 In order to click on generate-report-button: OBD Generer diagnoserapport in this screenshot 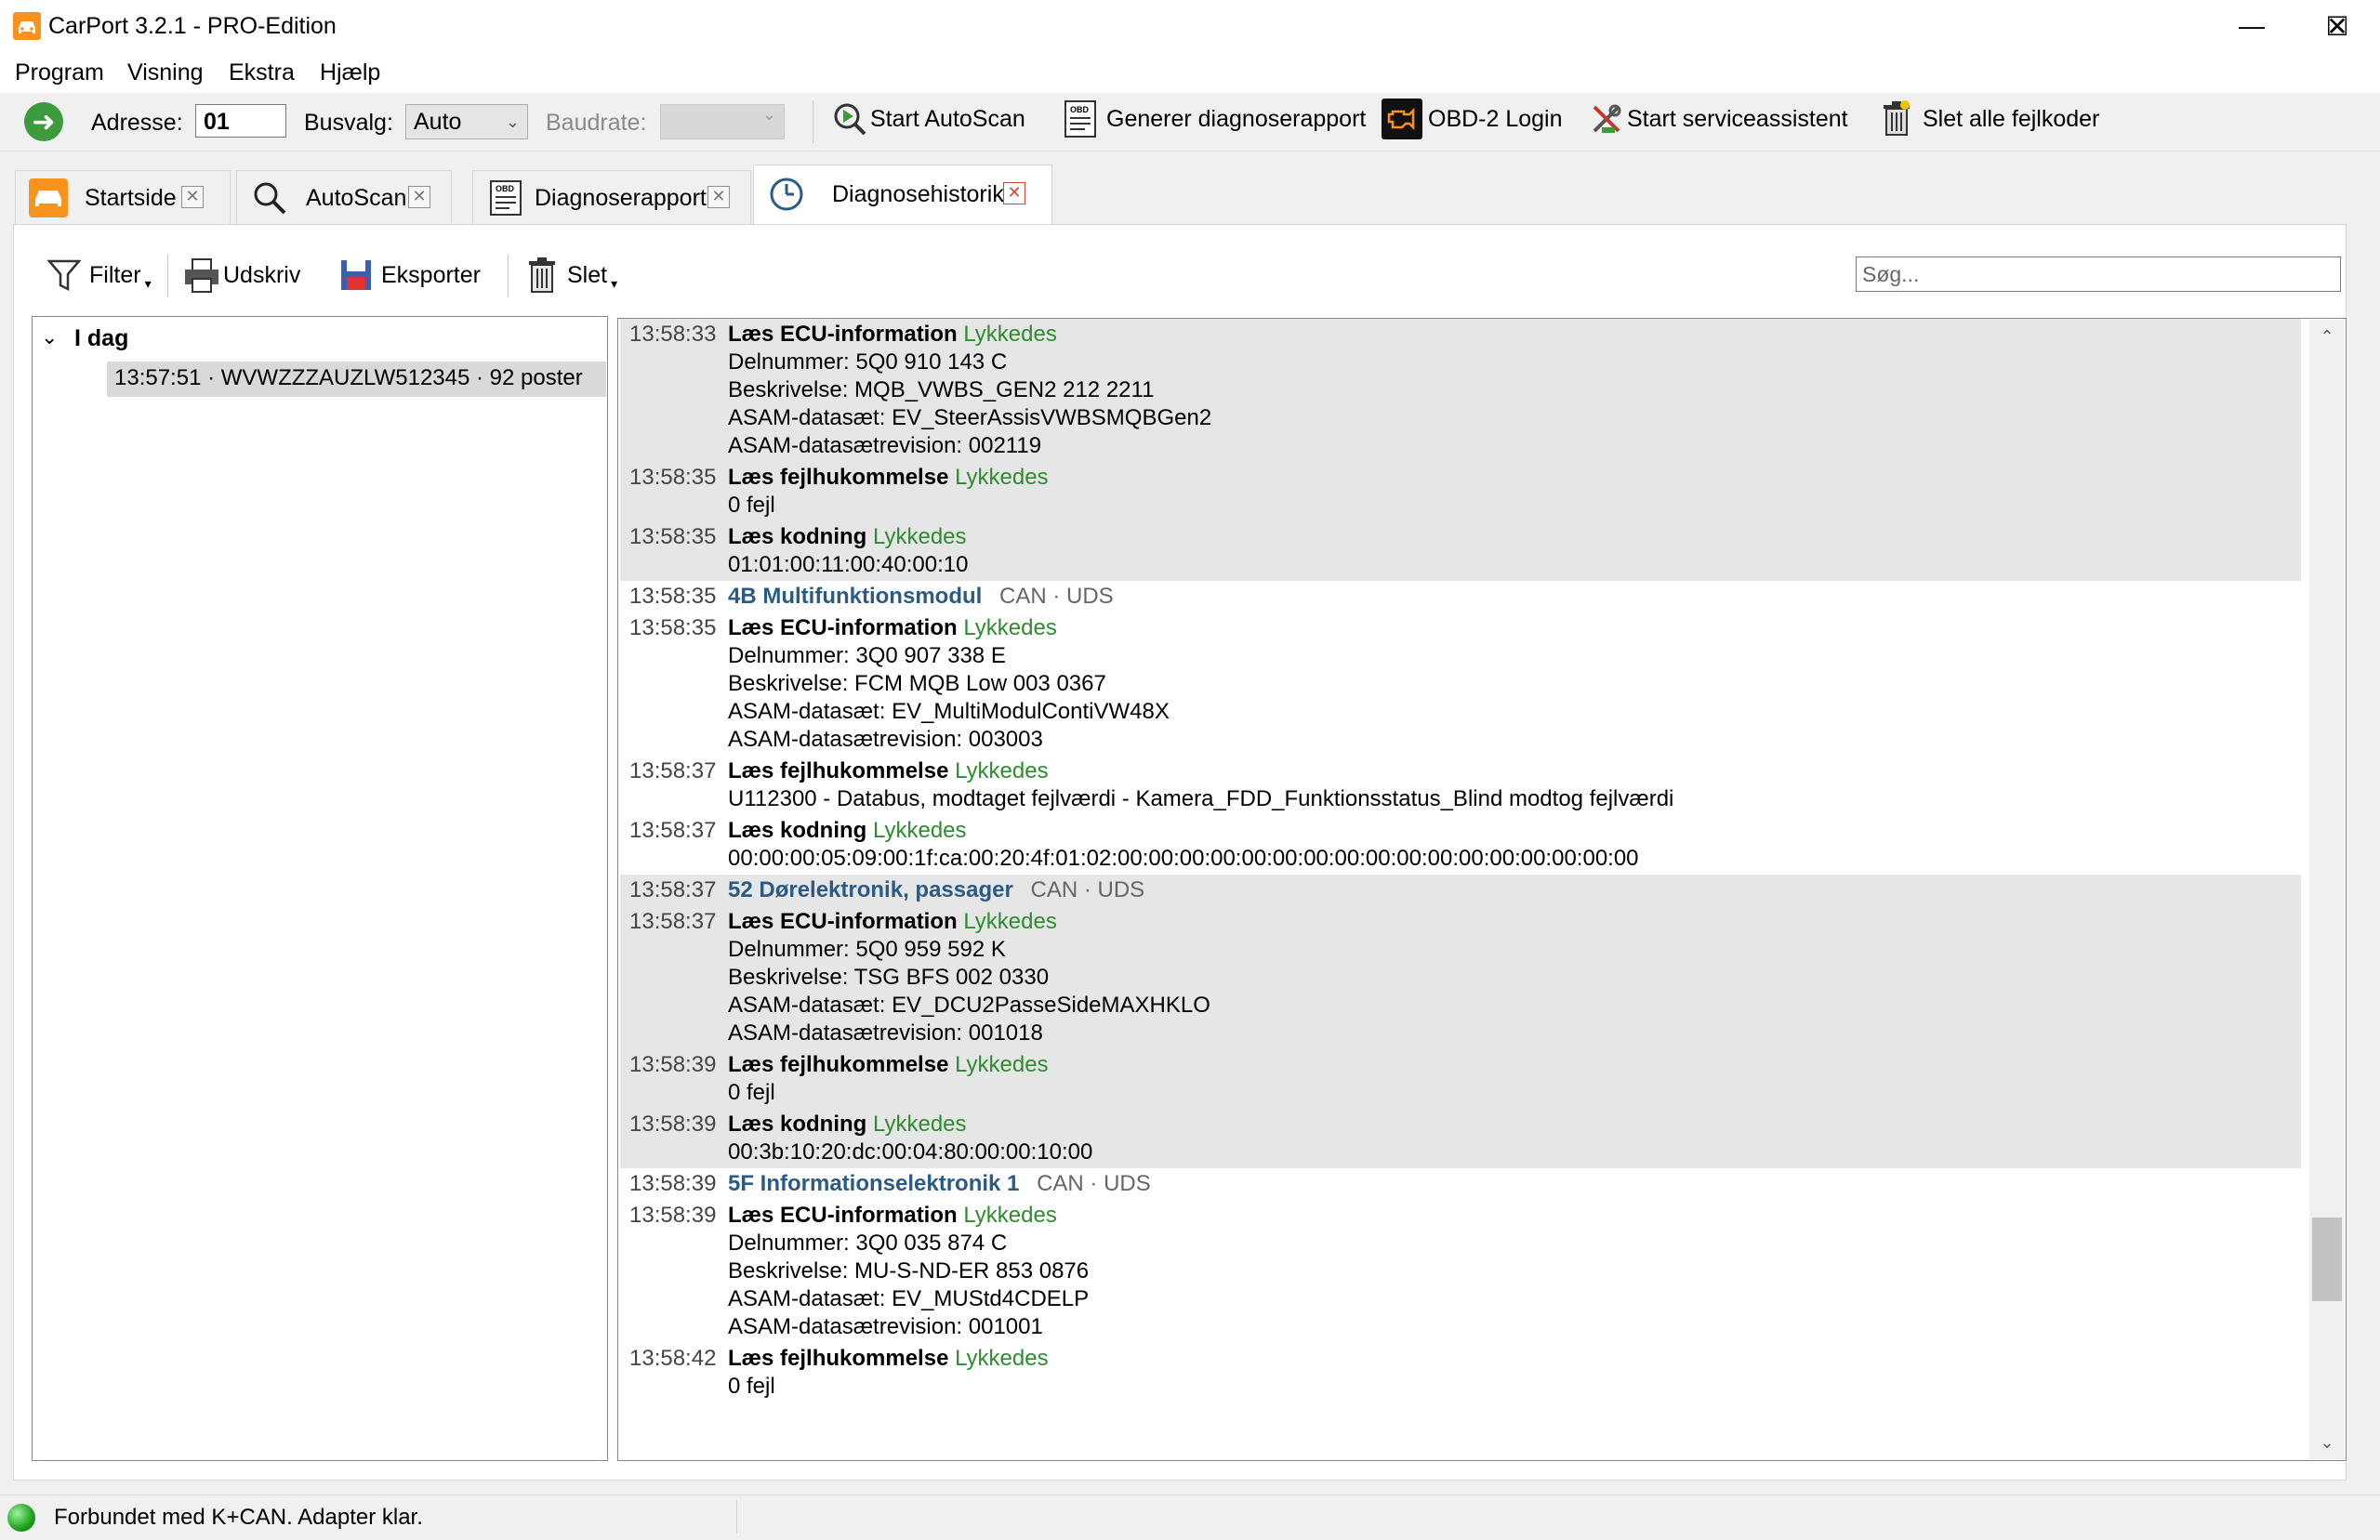, I will do `click(1213, 119)`.